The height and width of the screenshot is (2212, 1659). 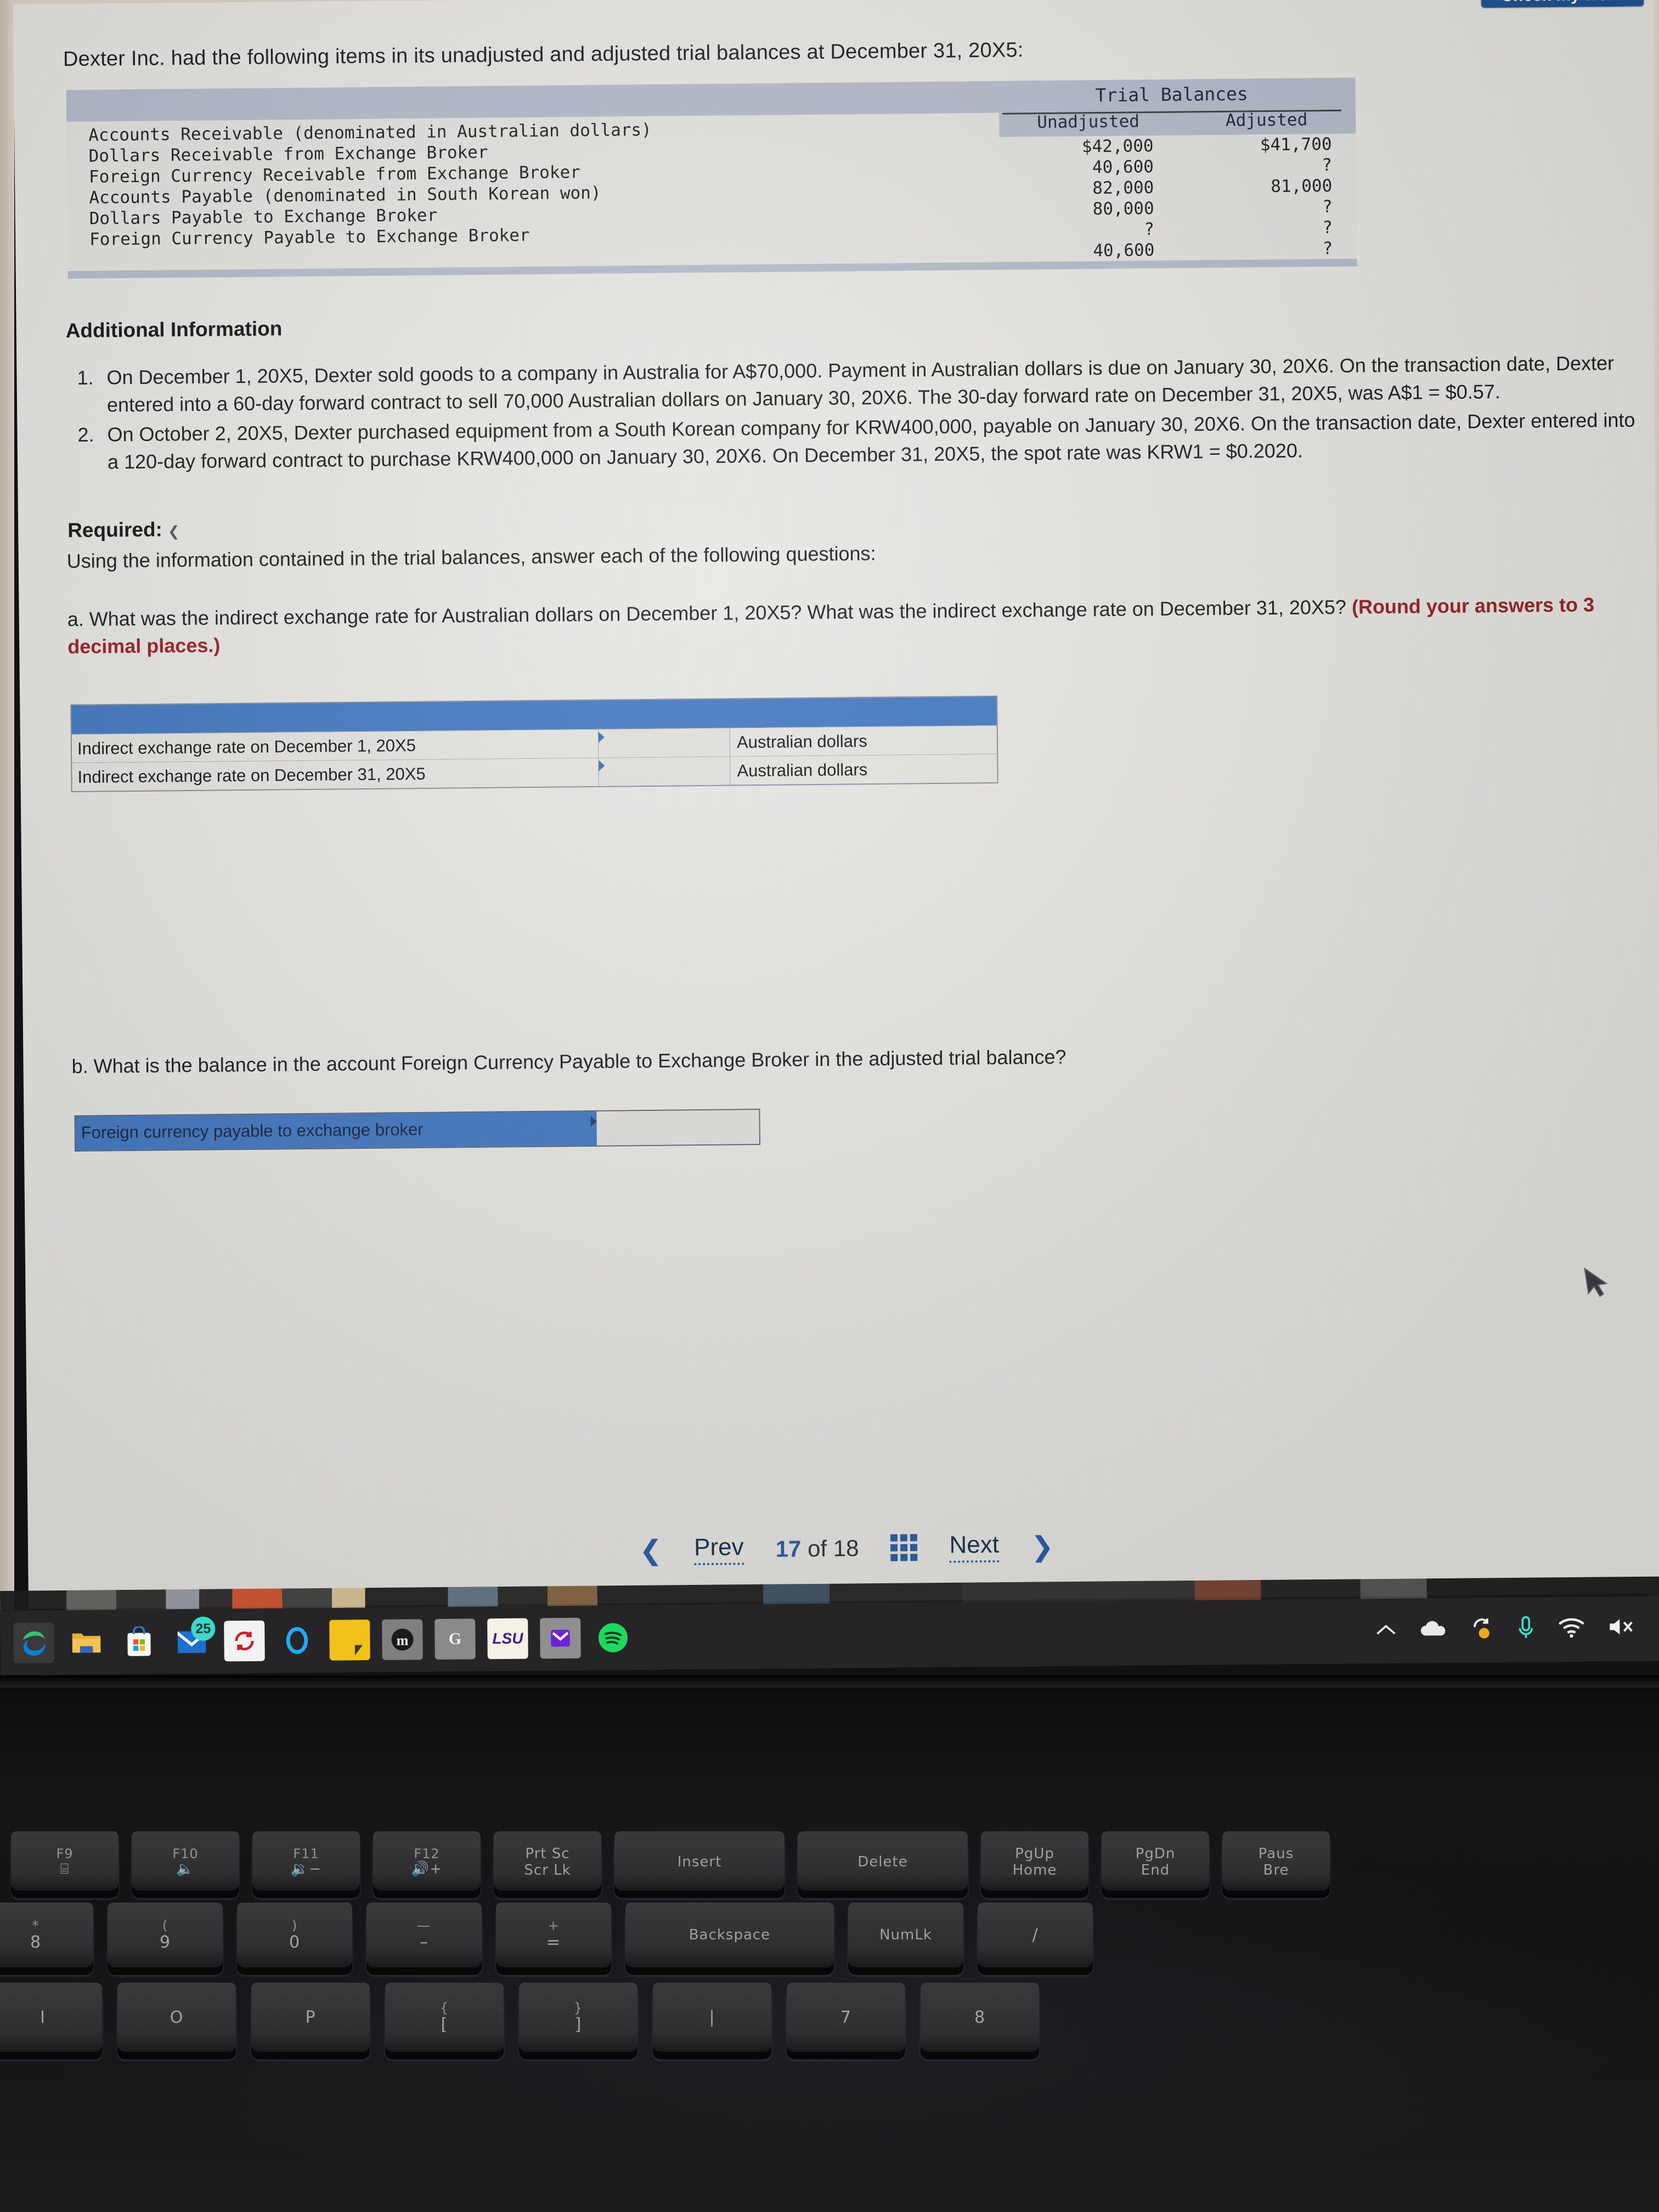 I want to click on svg-text: m, so click(x=403, y=1641).